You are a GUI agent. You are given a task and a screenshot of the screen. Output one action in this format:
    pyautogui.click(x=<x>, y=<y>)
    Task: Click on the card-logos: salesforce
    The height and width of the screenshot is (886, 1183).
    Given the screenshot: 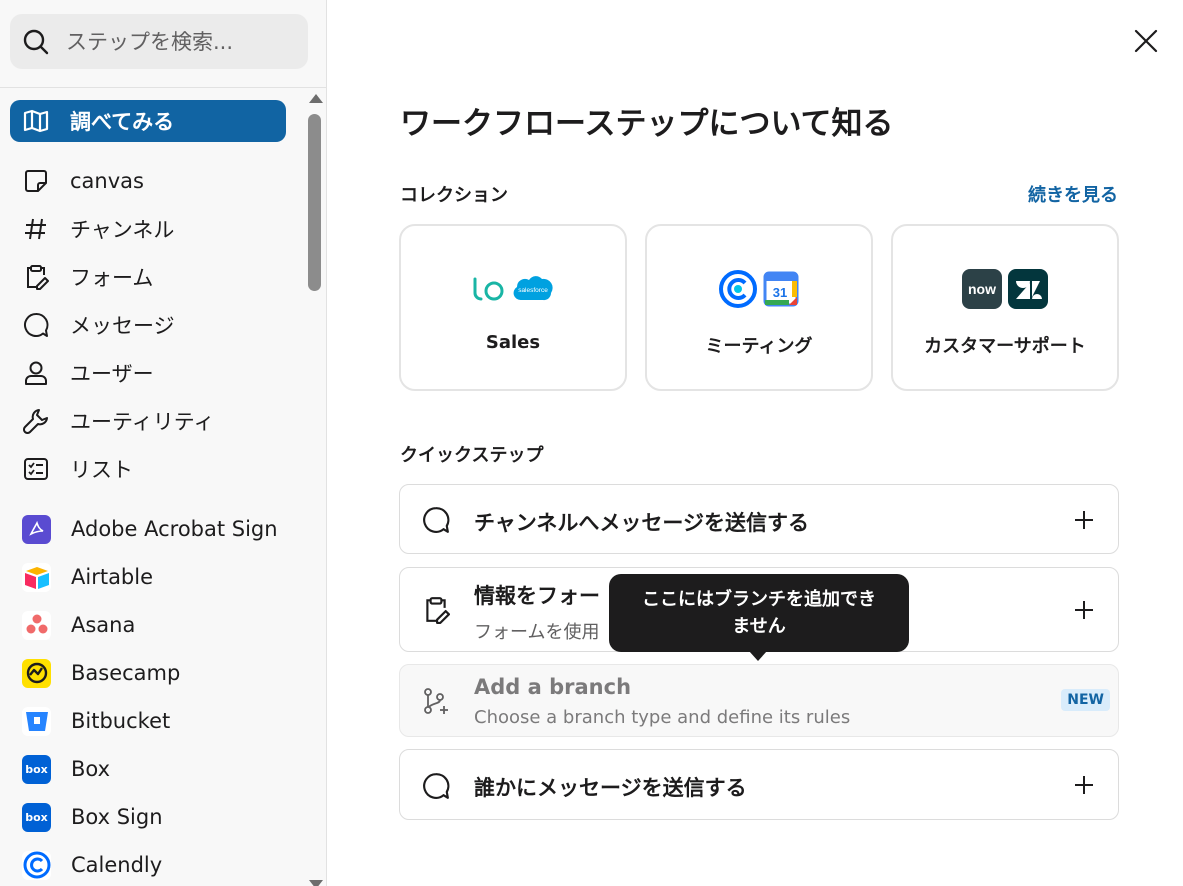 What is the action you would take?
    pyautogui.click(x=513, y=289)
    